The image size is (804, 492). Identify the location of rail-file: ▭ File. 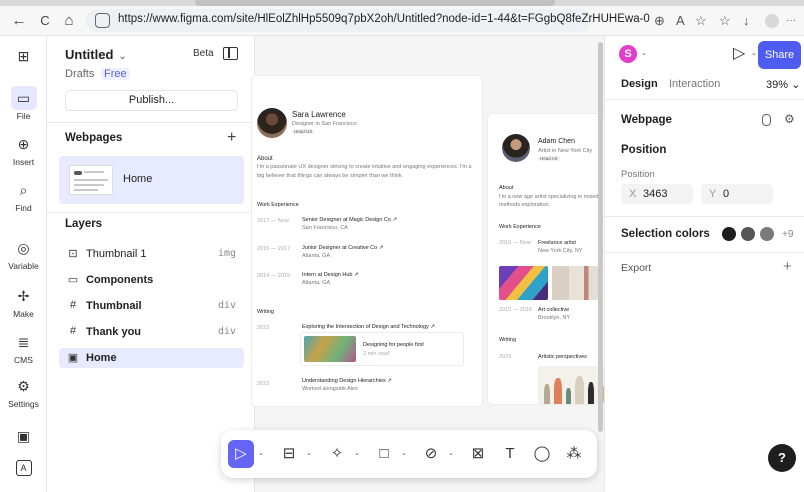
(23, 103).